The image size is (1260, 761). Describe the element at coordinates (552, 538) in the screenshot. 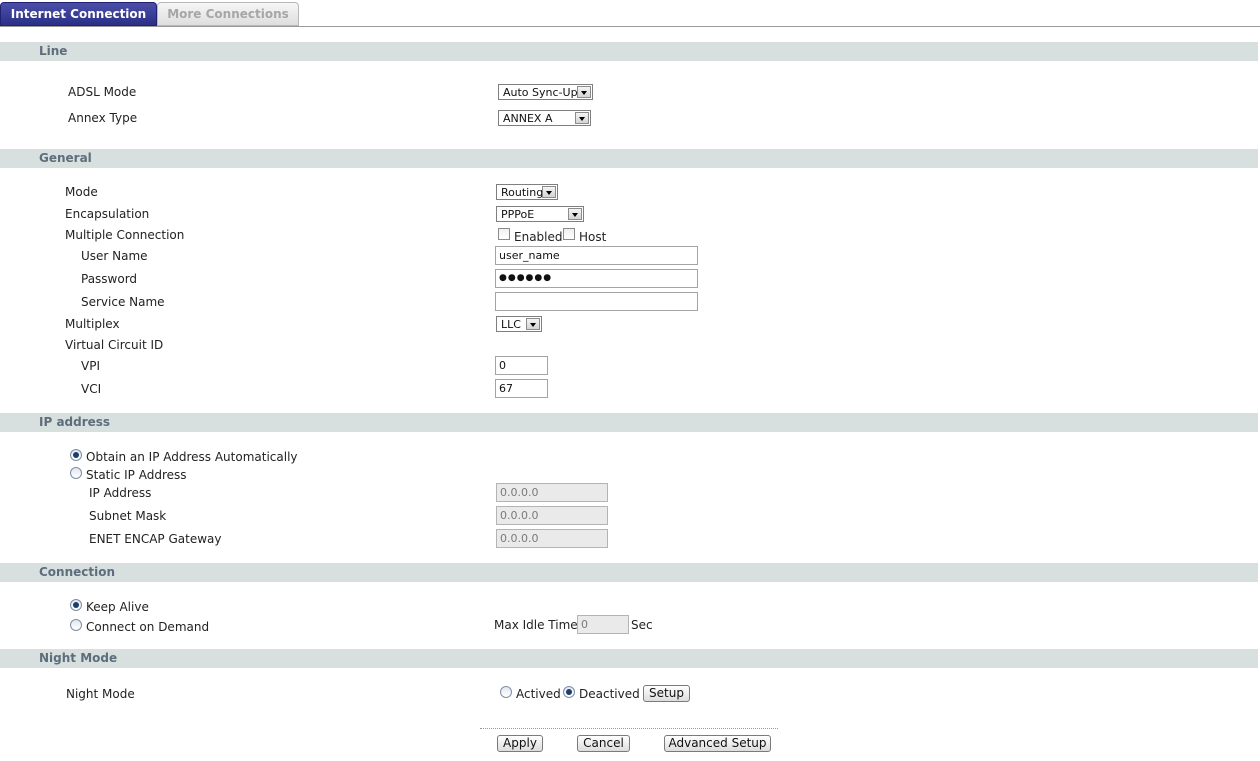

I see `gateway-input: 0.0.0.0` at that location.